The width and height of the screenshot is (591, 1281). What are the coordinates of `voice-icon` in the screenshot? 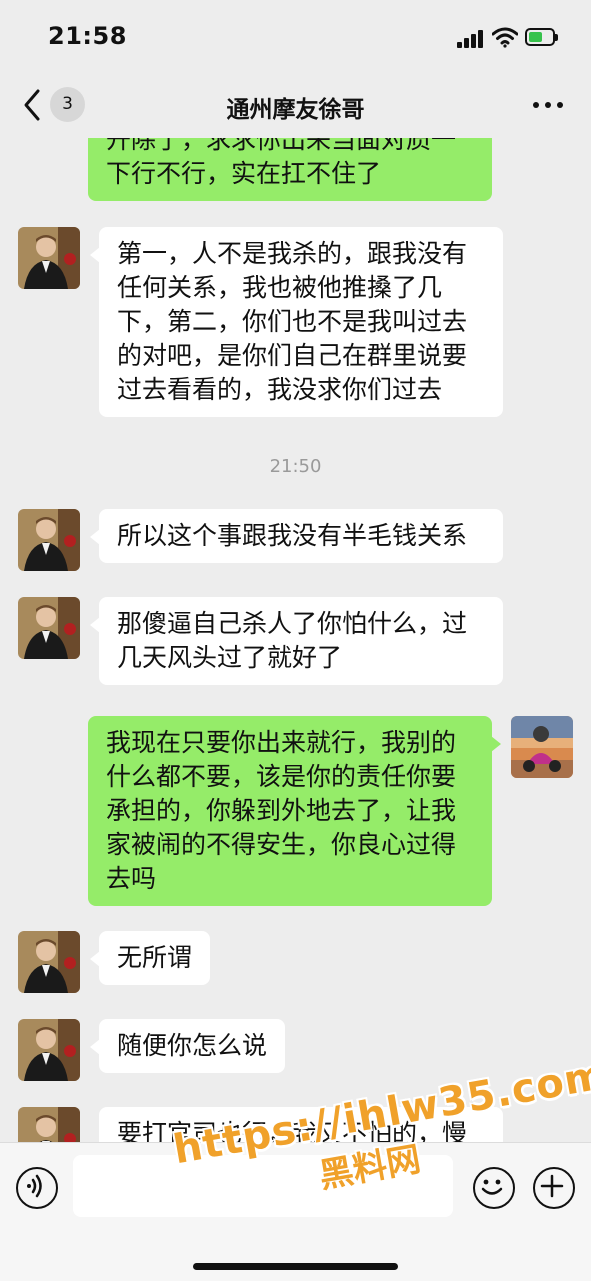 It's located at (37, 1188).